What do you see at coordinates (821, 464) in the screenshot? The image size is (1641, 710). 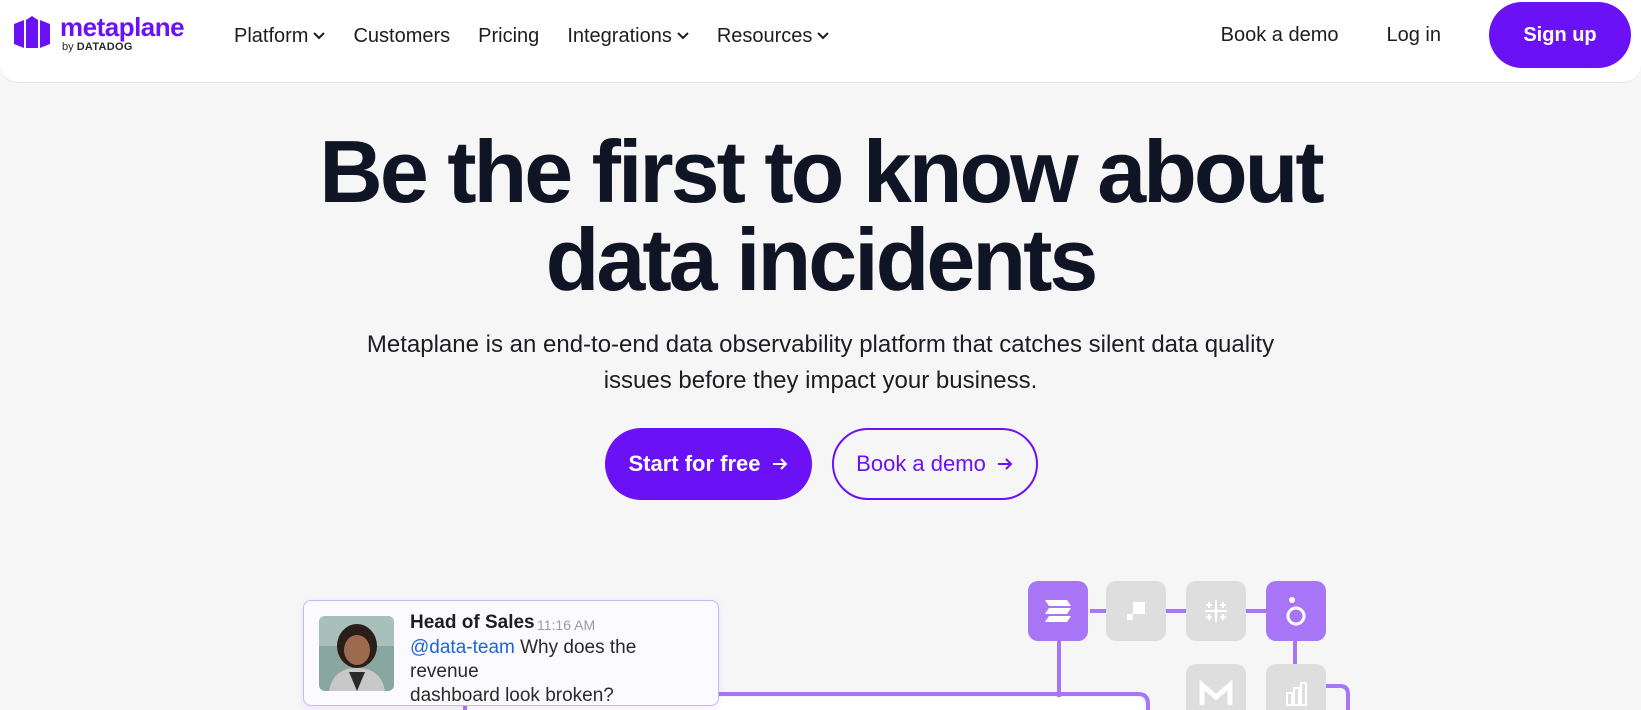 I see `hero-cta-row: Start for free Book a demo` at bounding box center [821, 464].